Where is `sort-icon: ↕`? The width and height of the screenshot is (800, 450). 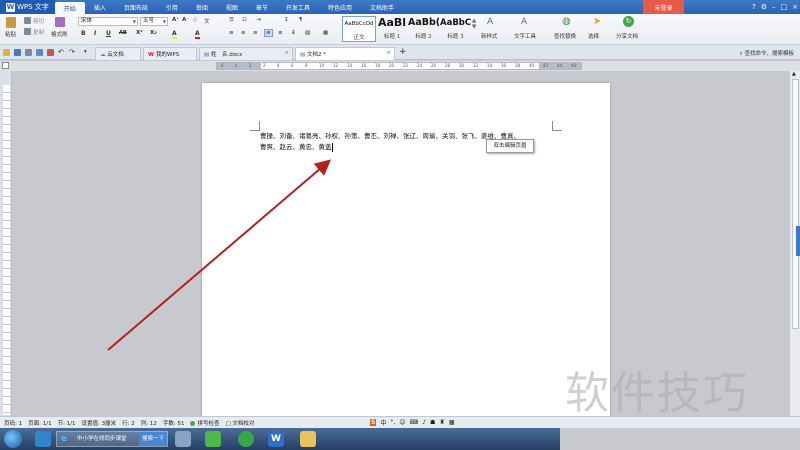 sort-icon: ↕ is located at coordinates (286, 20).